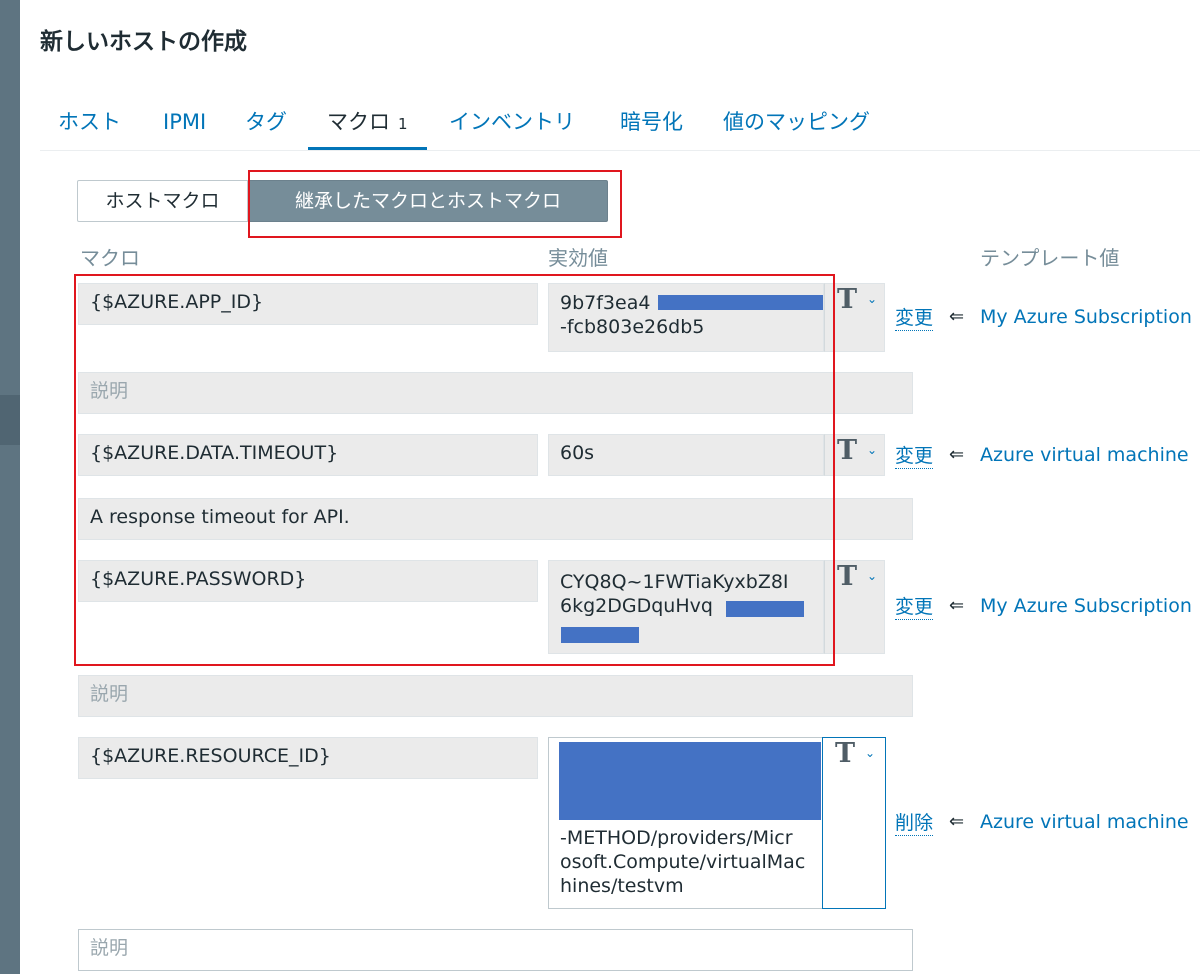 The height and width of the screenshot is (974, 1200). I want to click on tab-bar: ホスト IPMI タグ マクロ 1 インベントリ 暗号化 値のマッピング, so click(620, 124).